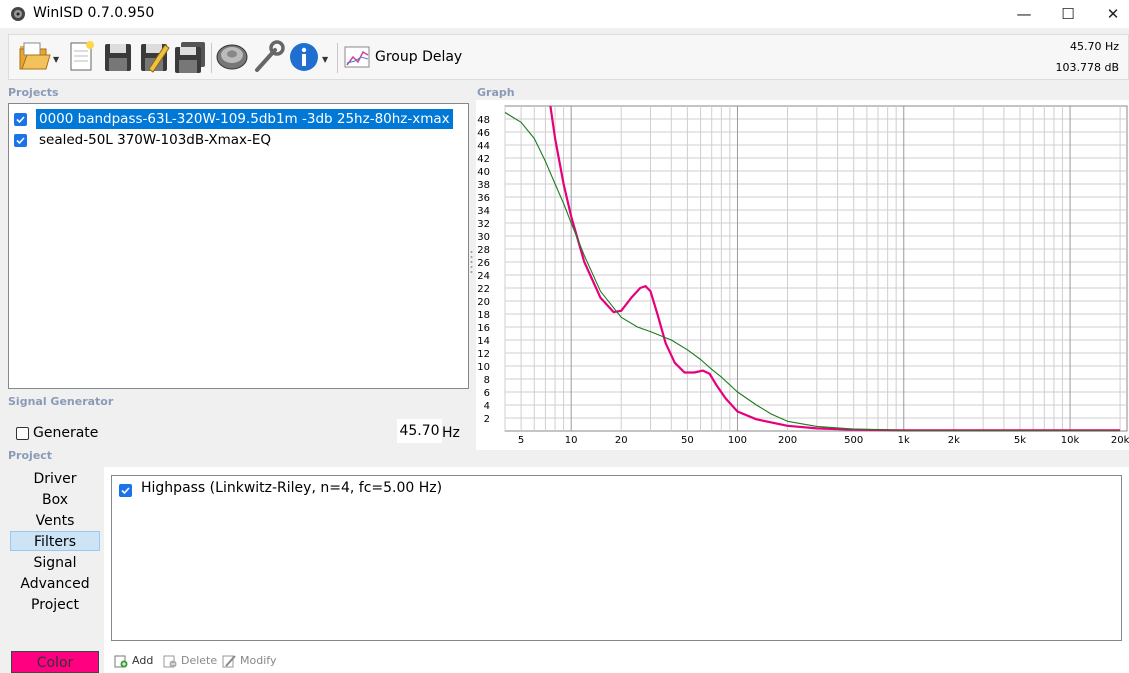 This screenshot has height=673, width=1129. I want to click on new-project-button, so click(82, 57).